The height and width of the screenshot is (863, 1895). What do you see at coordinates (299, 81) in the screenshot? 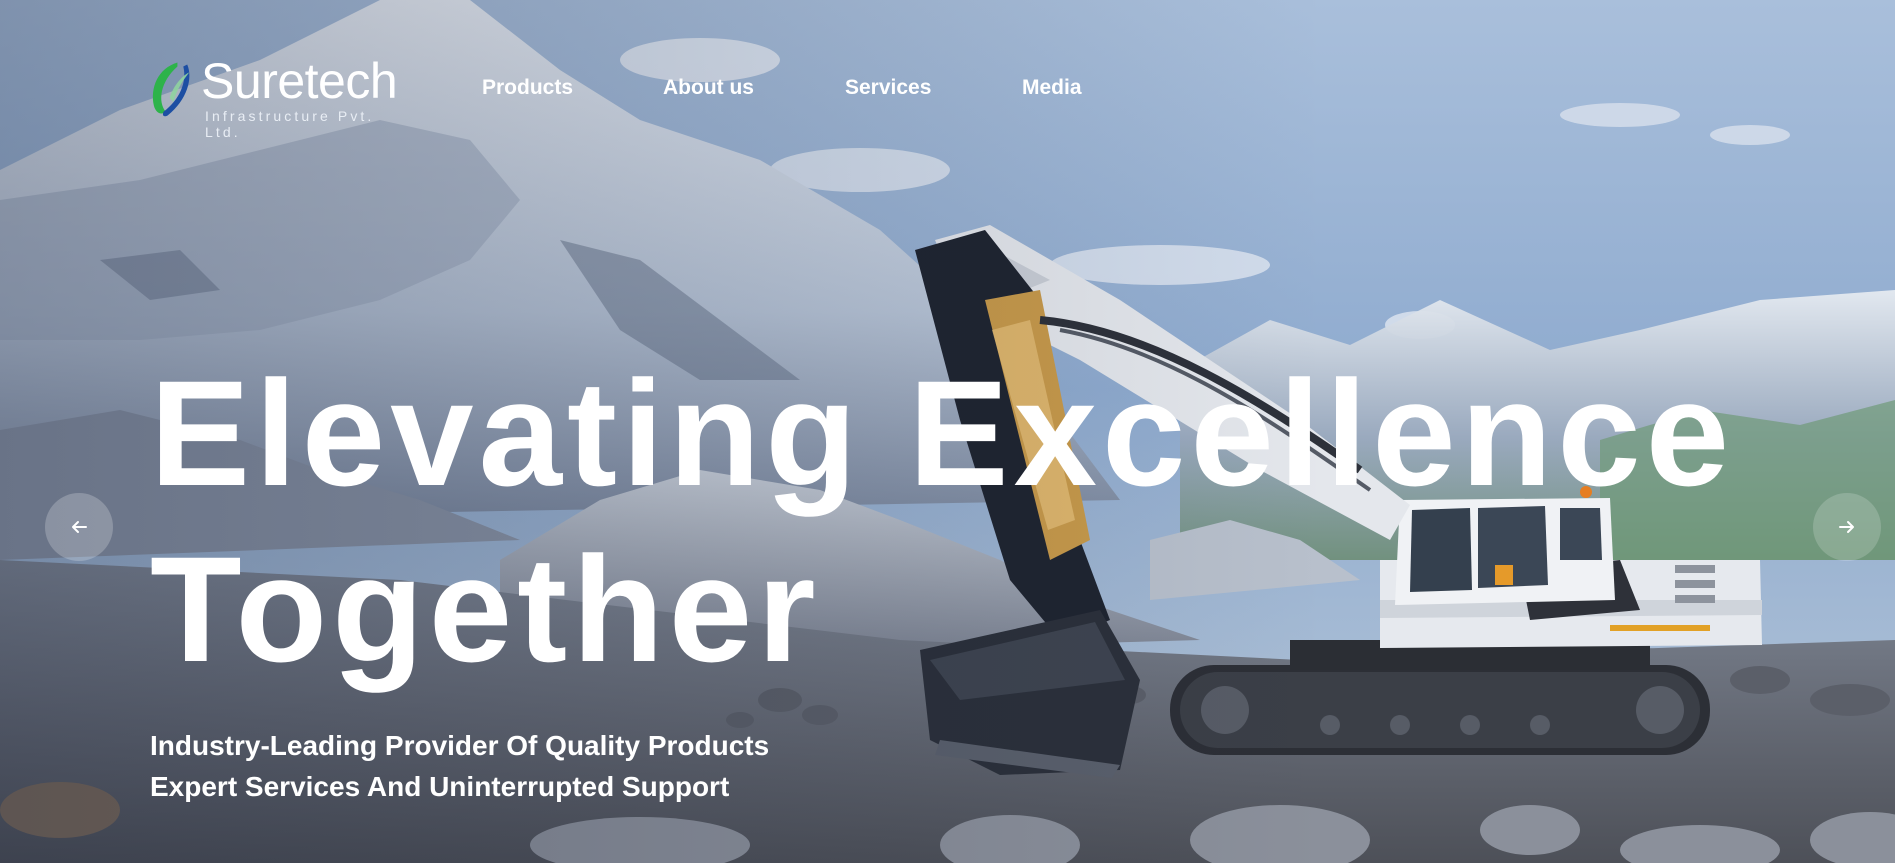
I see `brand-name: Suretech` at bounding box center [299, 81].